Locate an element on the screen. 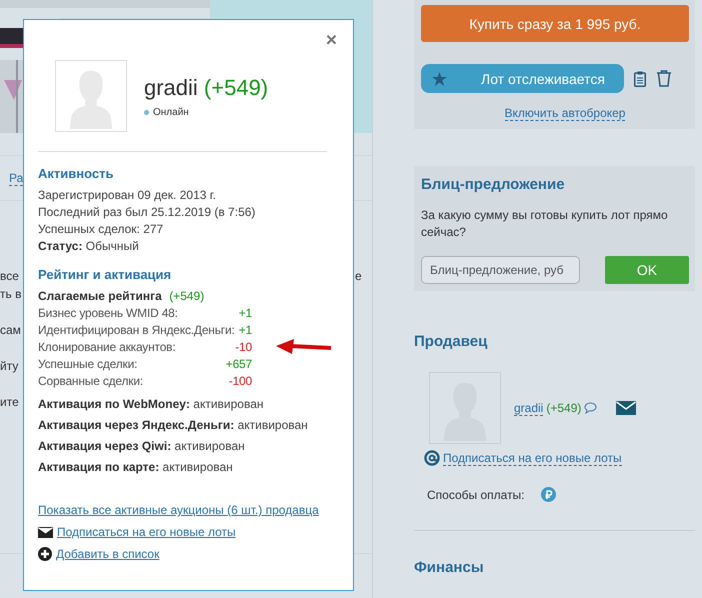 This screenshot has width=702, height=598. subscribe-link: Подписаться на его новые лоты is located at coordinates (532, 458).